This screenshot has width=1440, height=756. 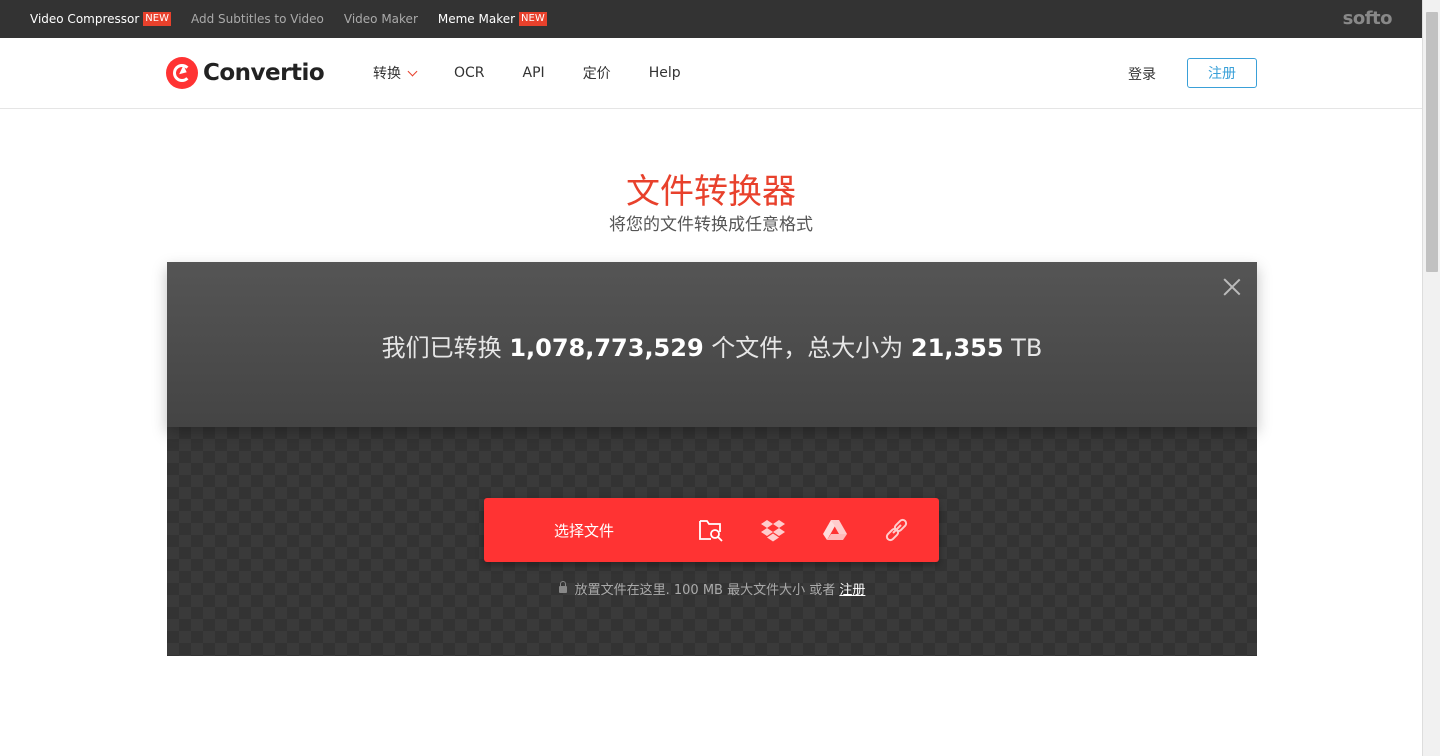 I want to click on promo-link-video-maker: Video Maker, so click(x=381, y=19).